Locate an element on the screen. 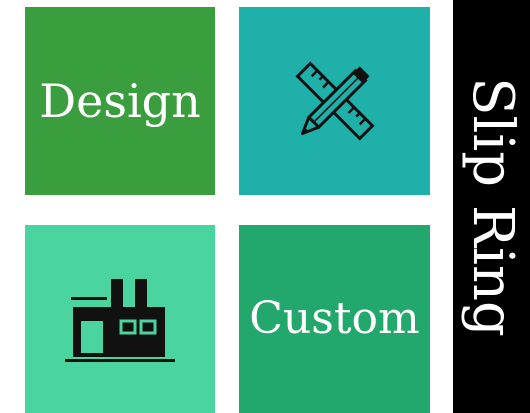 This screenshot has width=530, height=413. ruler-pencil-icon is located at coordinates (335, 101).